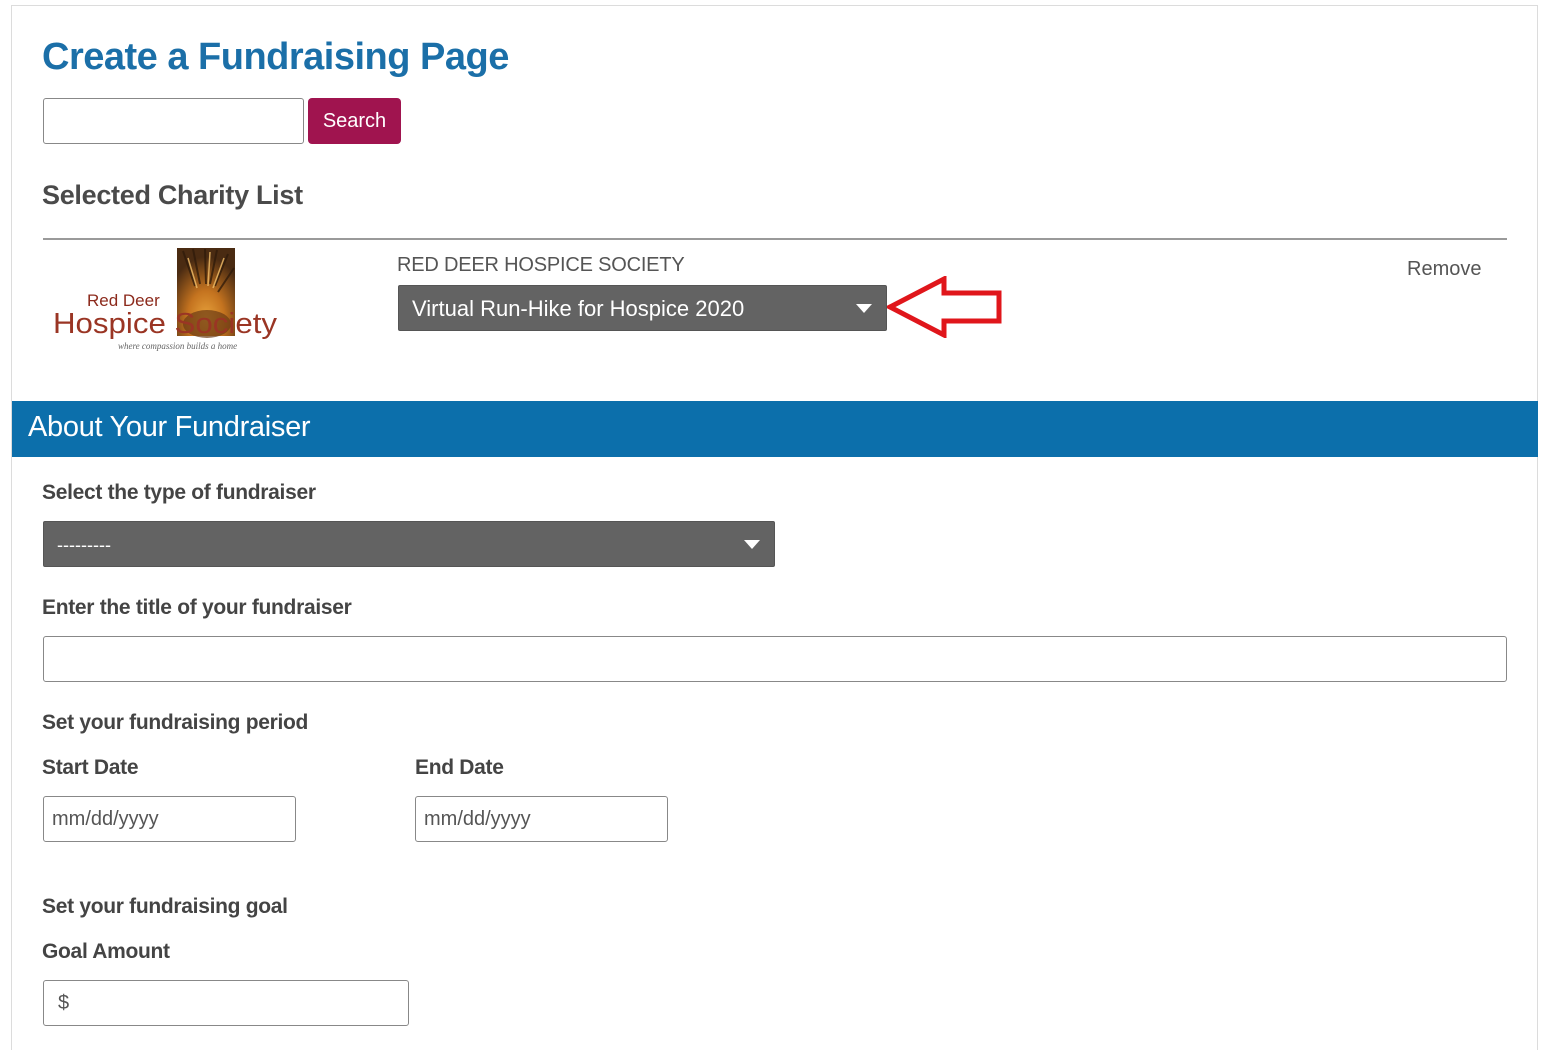 The width and height of the screenshot is (1544, 1050). What do you see at coordinates (1444, 269) in the screenshot?
I see `remove-charity-link: Remove` at bounding box center [1444, 269].